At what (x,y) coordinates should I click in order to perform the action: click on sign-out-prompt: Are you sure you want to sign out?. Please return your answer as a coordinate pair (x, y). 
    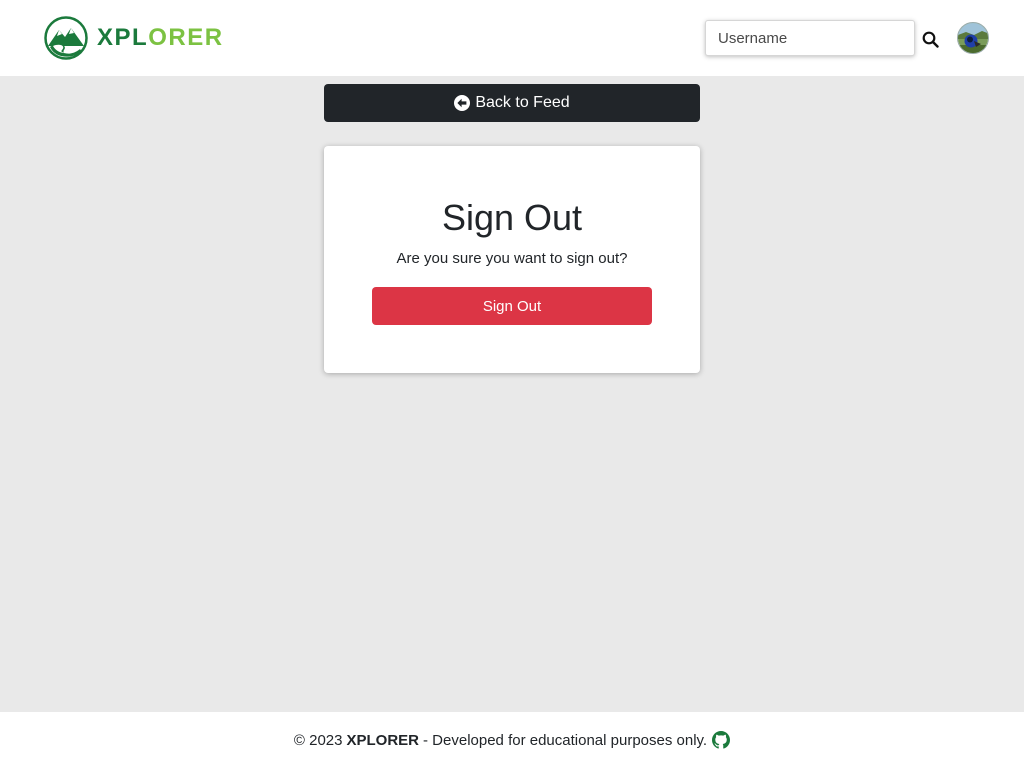
    Looking at the image, I should click on (512, 258).